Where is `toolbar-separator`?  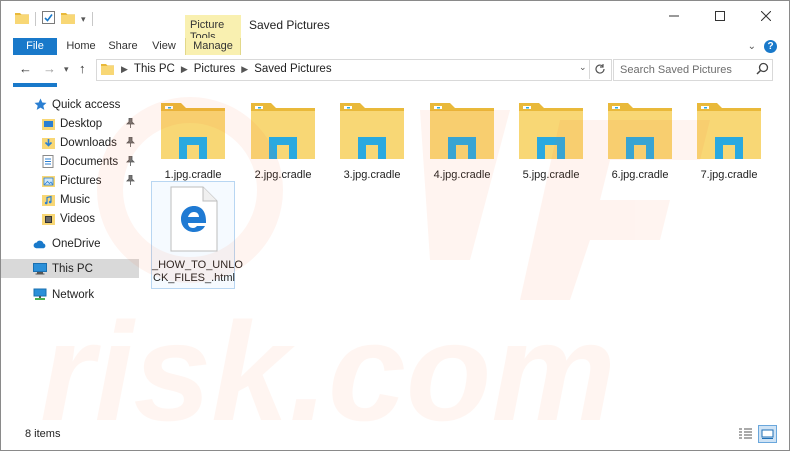 toolbar-separator is located at coordinates (92, 19).